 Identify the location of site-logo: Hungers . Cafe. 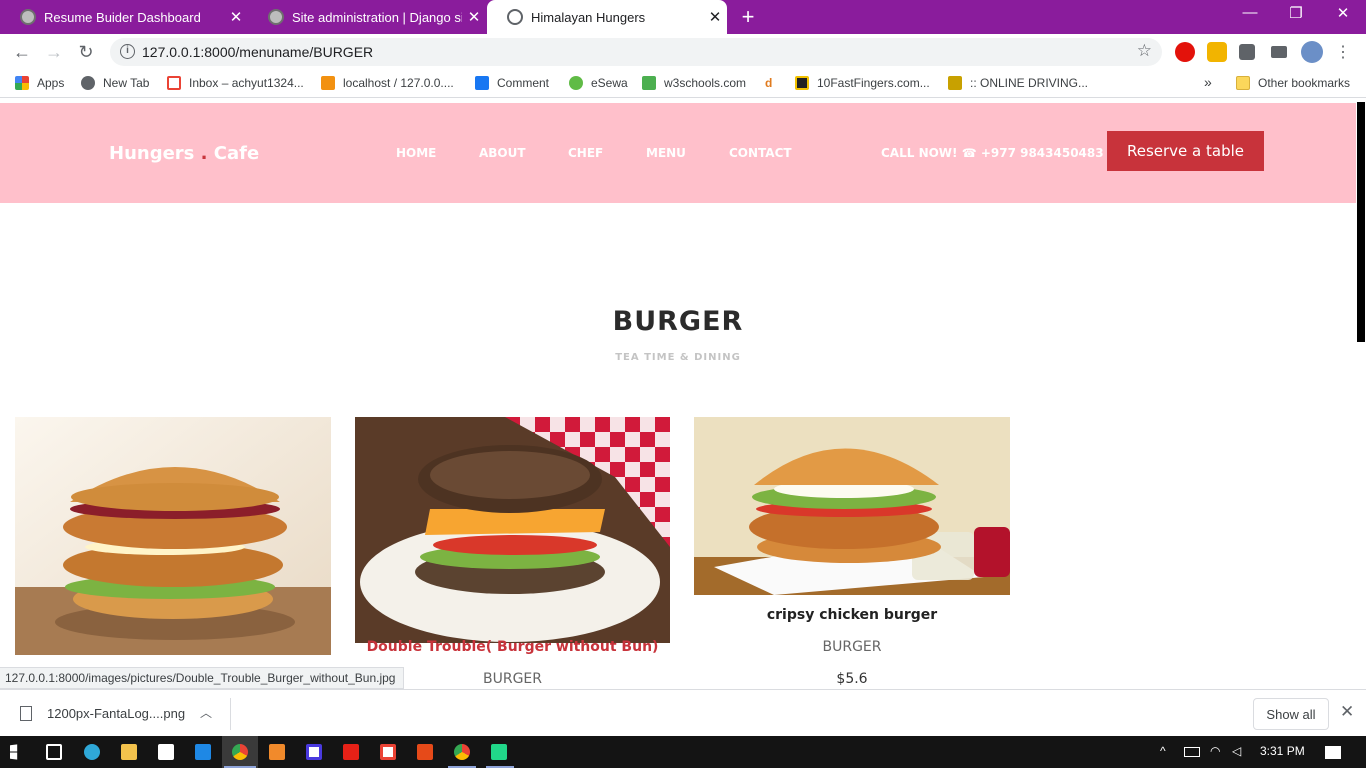
(184, 153).